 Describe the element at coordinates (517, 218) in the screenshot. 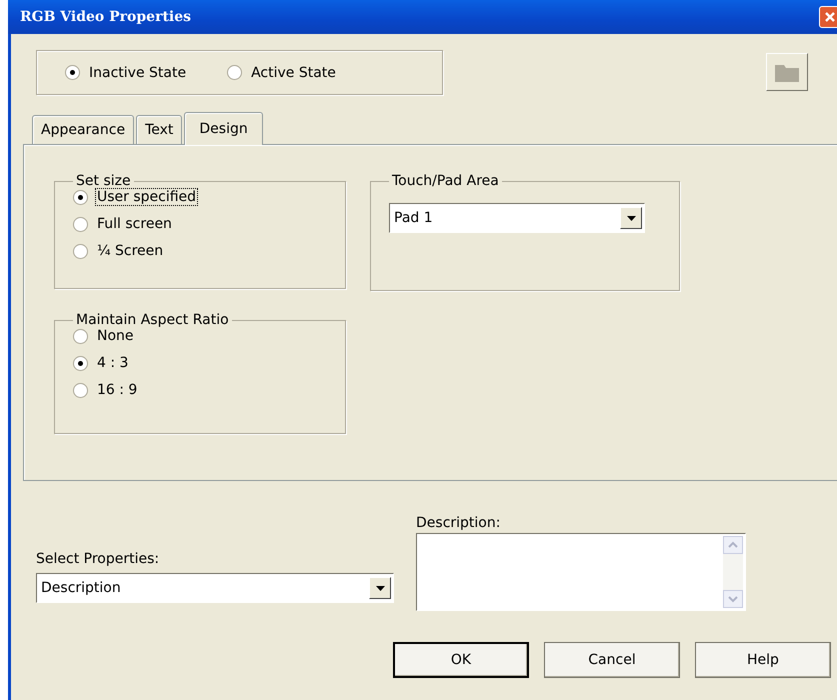

I see `pad-dropdown: Pad 1` at that location.